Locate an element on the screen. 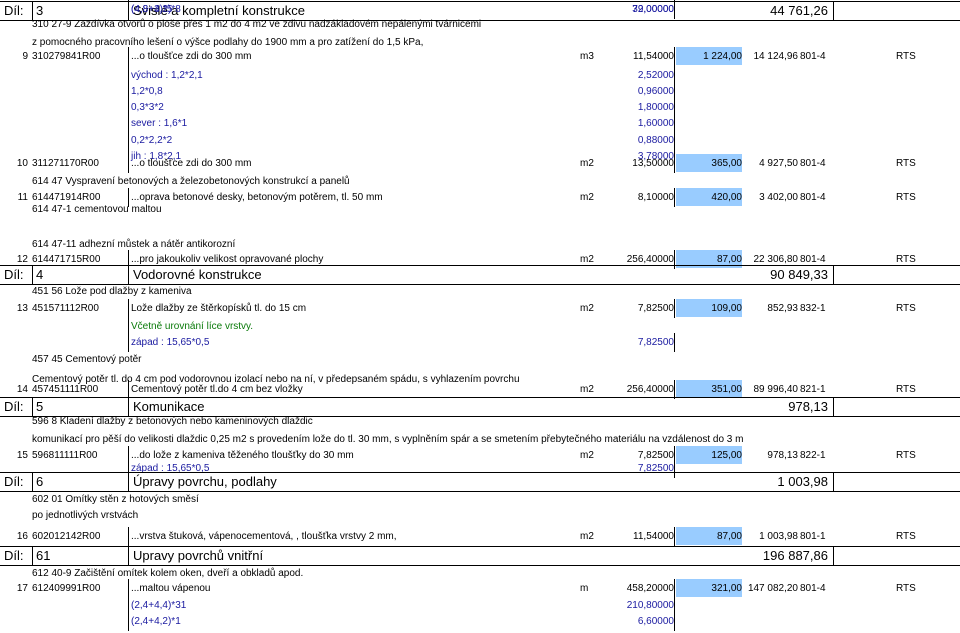 Image resolution: width=960 pixels, height=633 pixels. item-total: 1 003,98 is located at coordinates (778, 536).